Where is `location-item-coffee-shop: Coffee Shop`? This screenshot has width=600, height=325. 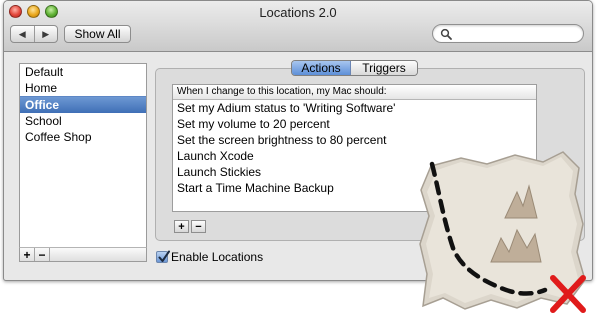 location-item-coffee-shop: Coffee Shop is located at coordinates (83, 137).